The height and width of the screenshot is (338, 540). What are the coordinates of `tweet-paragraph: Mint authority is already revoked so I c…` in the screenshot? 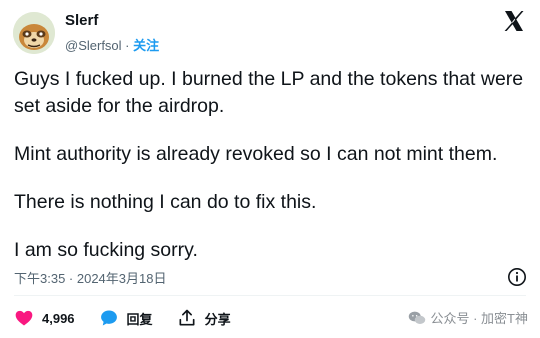 It's located at (256, 154).